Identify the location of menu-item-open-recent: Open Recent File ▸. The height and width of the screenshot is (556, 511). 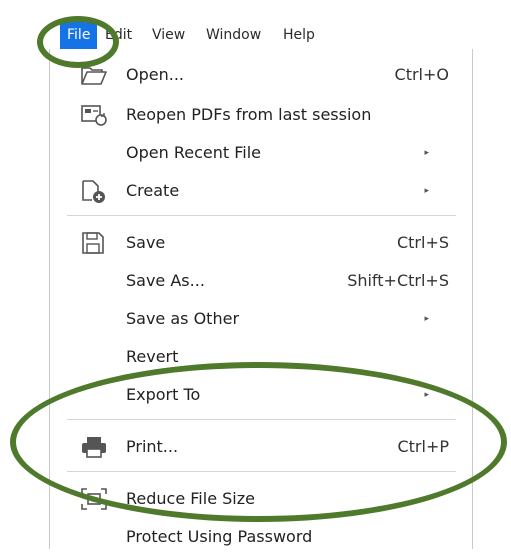
(261, 153).